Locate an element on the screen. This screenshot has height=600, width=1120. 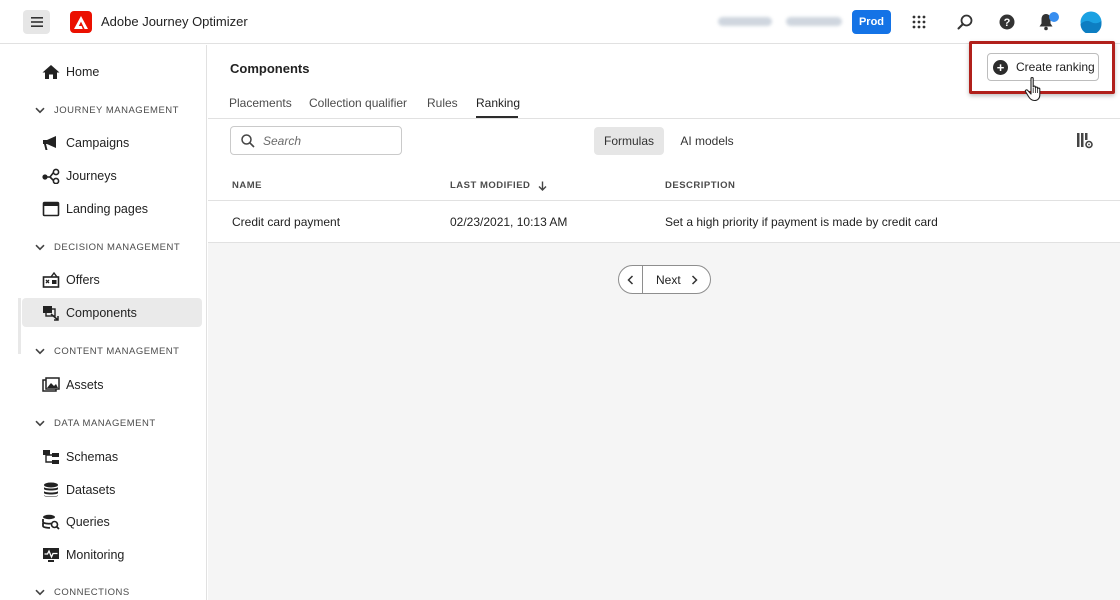
home-icon is located at coordinates (51, 72).